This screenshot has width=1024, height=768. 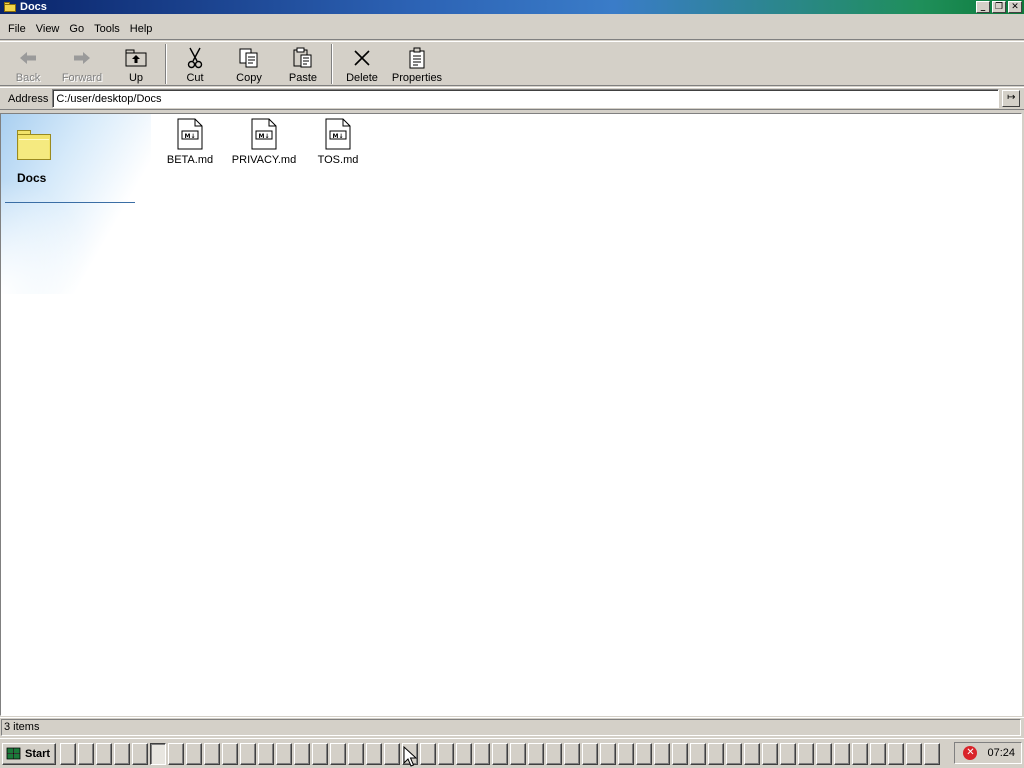 What do you see at coordinates (1011, 98) in the screenshot?
I see `go-button: ↦` at bounding box center [1011, 98].